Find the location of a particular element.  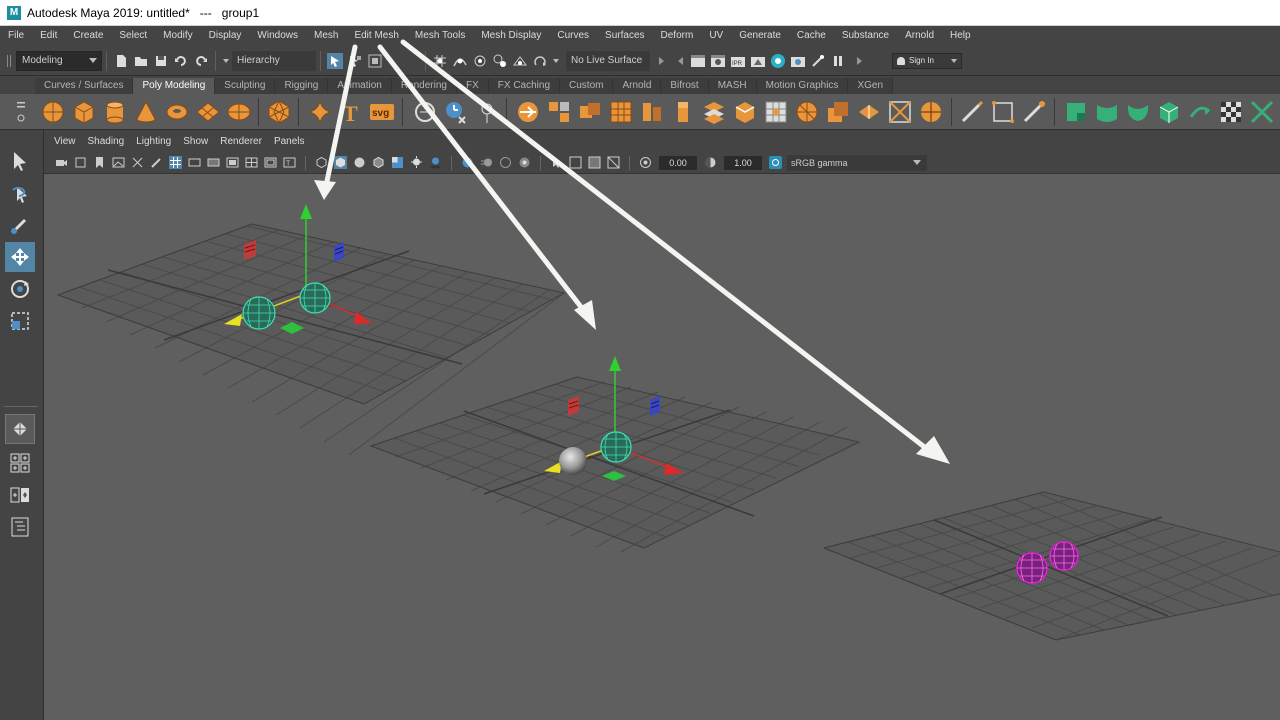

tab-motion-graphics: Motion Graphics is located at coordinates (802, 86).